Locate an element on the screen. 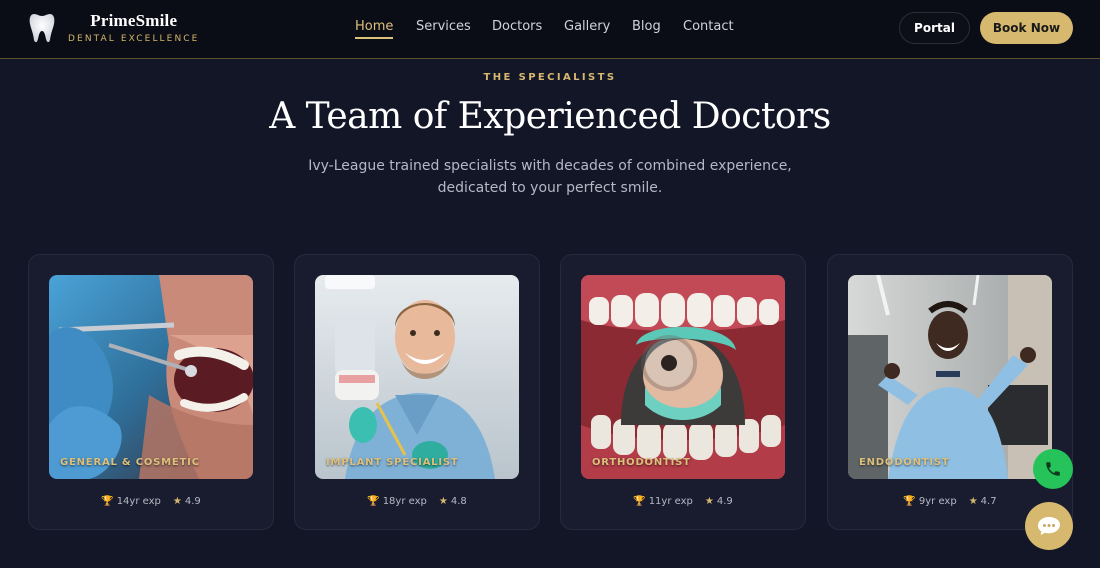  section-title: A Team of Experienced Doctors is located at coordinates (550, 116).